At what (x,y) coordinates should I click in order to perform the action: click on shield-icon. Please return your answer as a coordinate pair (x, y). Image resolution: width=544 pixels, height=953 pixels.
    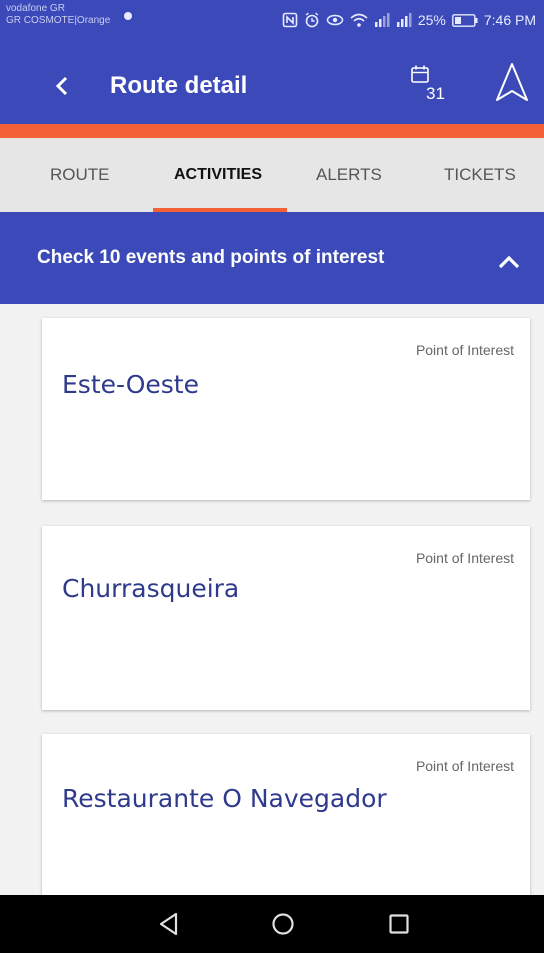
    Looking at the image, I should click on (128, 16).